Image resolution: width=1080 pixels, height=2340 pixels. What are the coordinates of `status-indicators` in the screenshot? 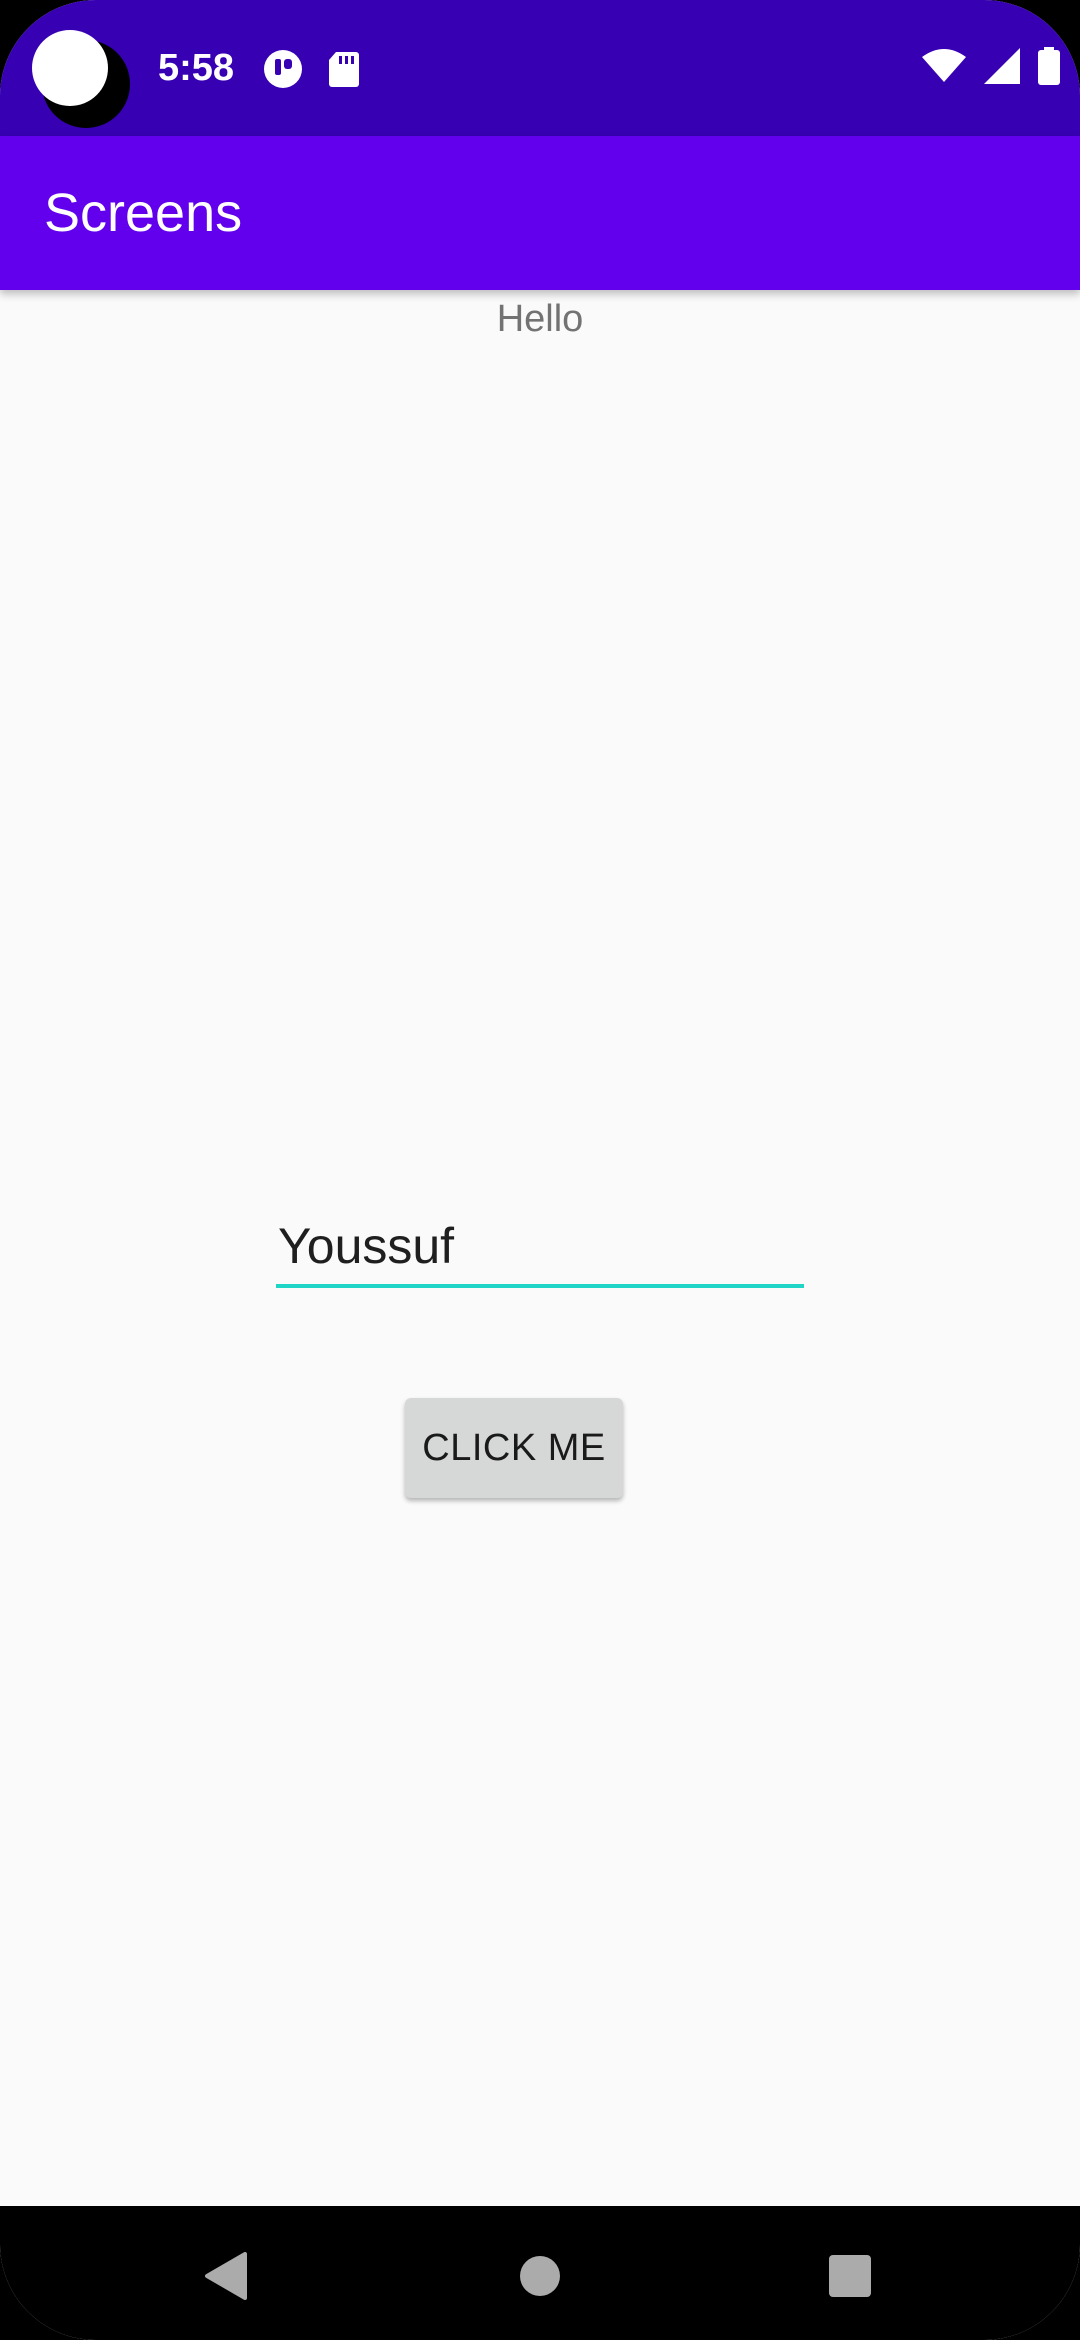 It's located at (991, 68).